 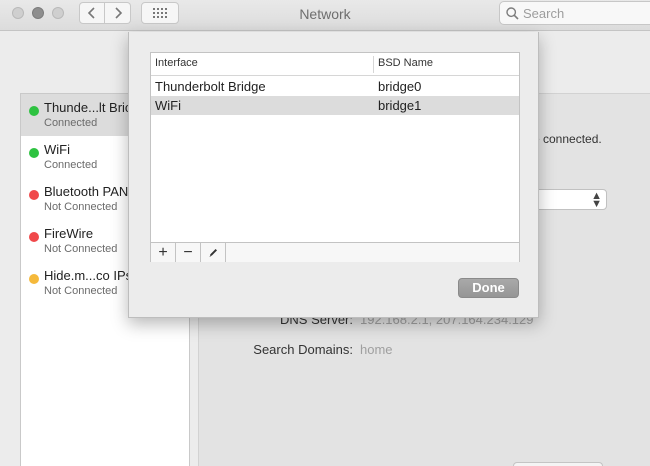 What do you see at coordinates (69, 233) in the screenshot?
I see `service-name: FireWire` at bounding box center [69, 233].